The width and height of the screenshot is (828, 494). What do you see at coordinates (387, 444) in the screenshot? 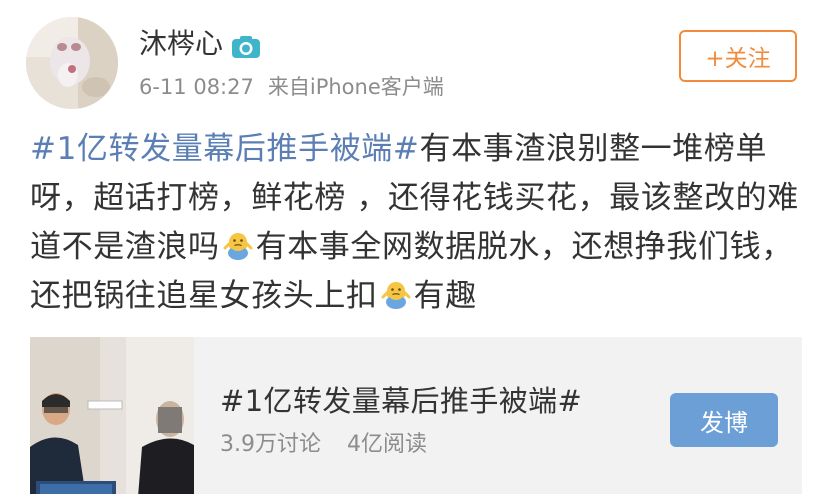
I see `read-count: 4亿阅读` at bounding box center [387, 444].